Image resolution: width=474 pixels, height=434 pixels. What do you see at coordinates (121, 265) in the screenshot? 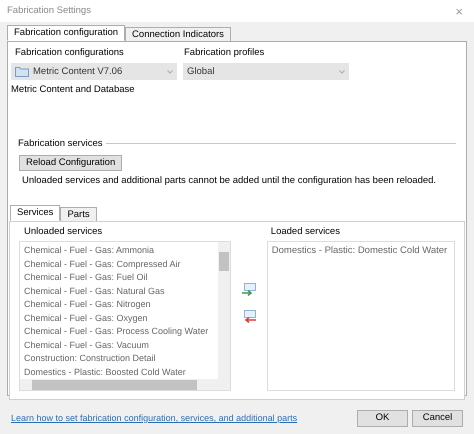
I see `list-item: Chemical - Fuel - Gas: Compressed Air` at bounding box center [121, 265].